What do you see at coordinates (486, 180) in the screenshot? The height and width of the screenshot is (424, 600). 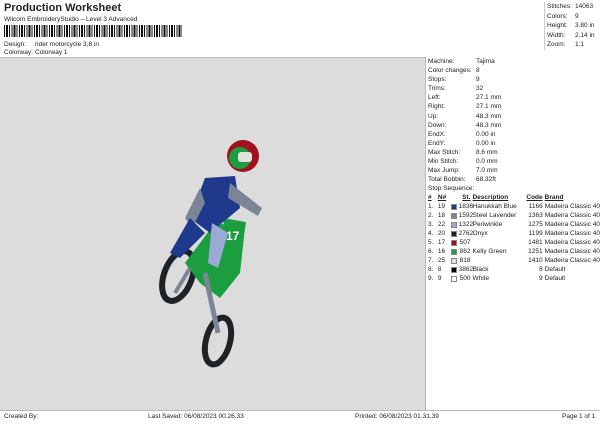 I see `info-value: 68.32ft` at bounding box center [486, 180].